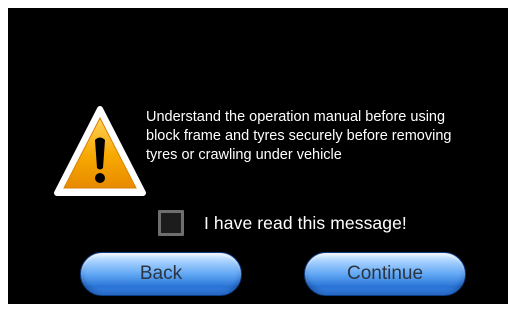 The width and height of the screenshot is (516, 311). Describe the element at coordinates (171, 223) in the screenshot. I see `acknowledge-checkbox` at that location.